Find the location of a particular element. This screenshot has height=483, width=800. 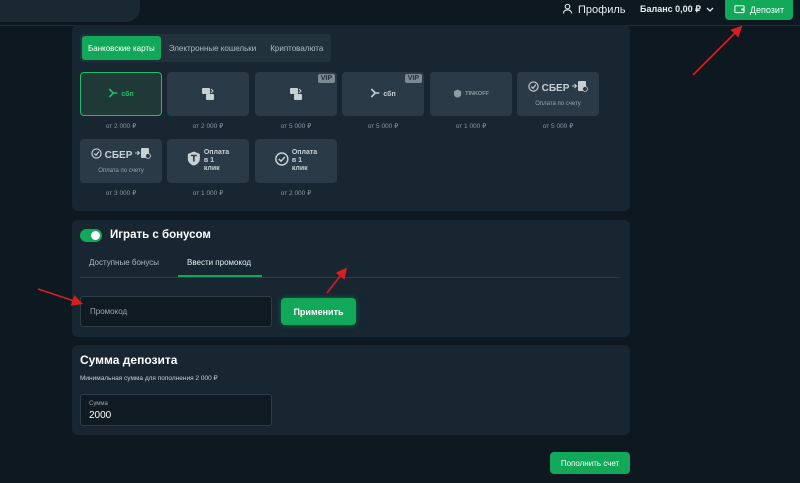

balance-dropdown: Баланс 0,00 ₽ is located at coordinates (677, 9).